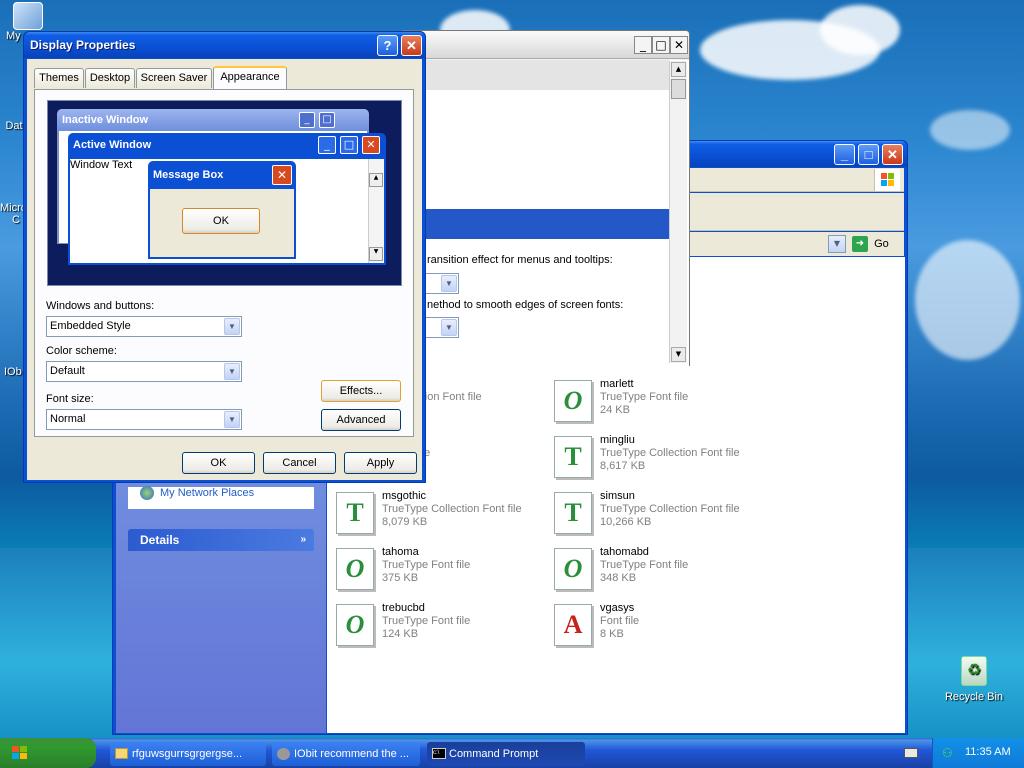  Describe the element at coordinates (112, 145) in the screenshot. I see `preview-active-title: Active Window` at that location.